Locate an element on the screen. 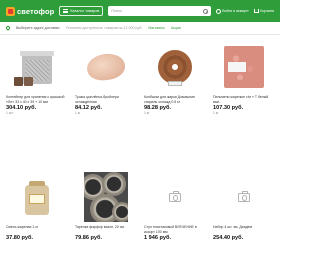 This screenshot has height=280, width=320. chicken-image is located at coordinates (105, 67).